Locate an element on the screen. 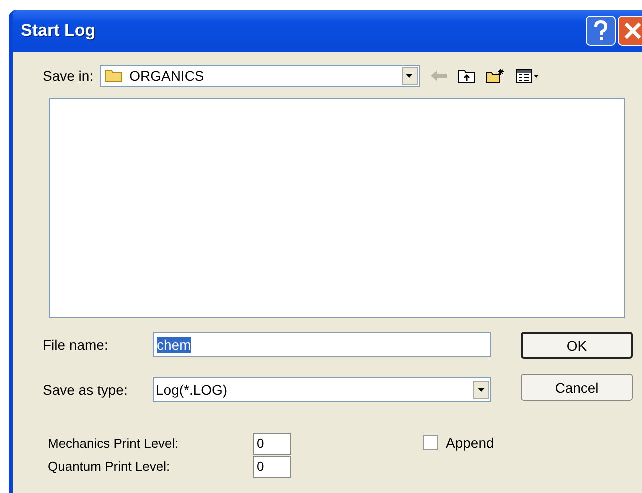 Image resolution: width=642 pixels, height=493 pixels. folder-name: ORGANICS is located at coordinates (167, 76).